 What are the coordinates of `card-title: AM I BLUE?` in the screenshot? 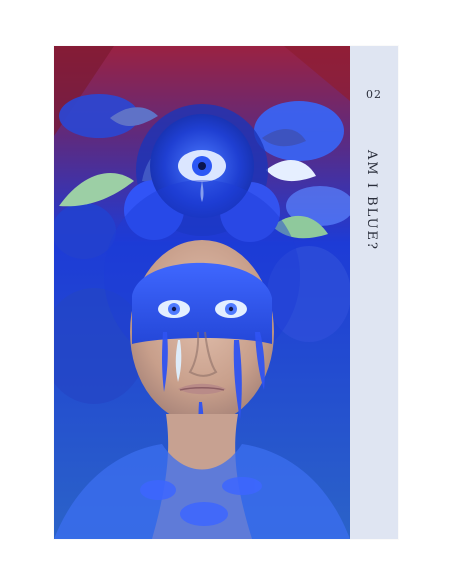 It's located at (371, 200).